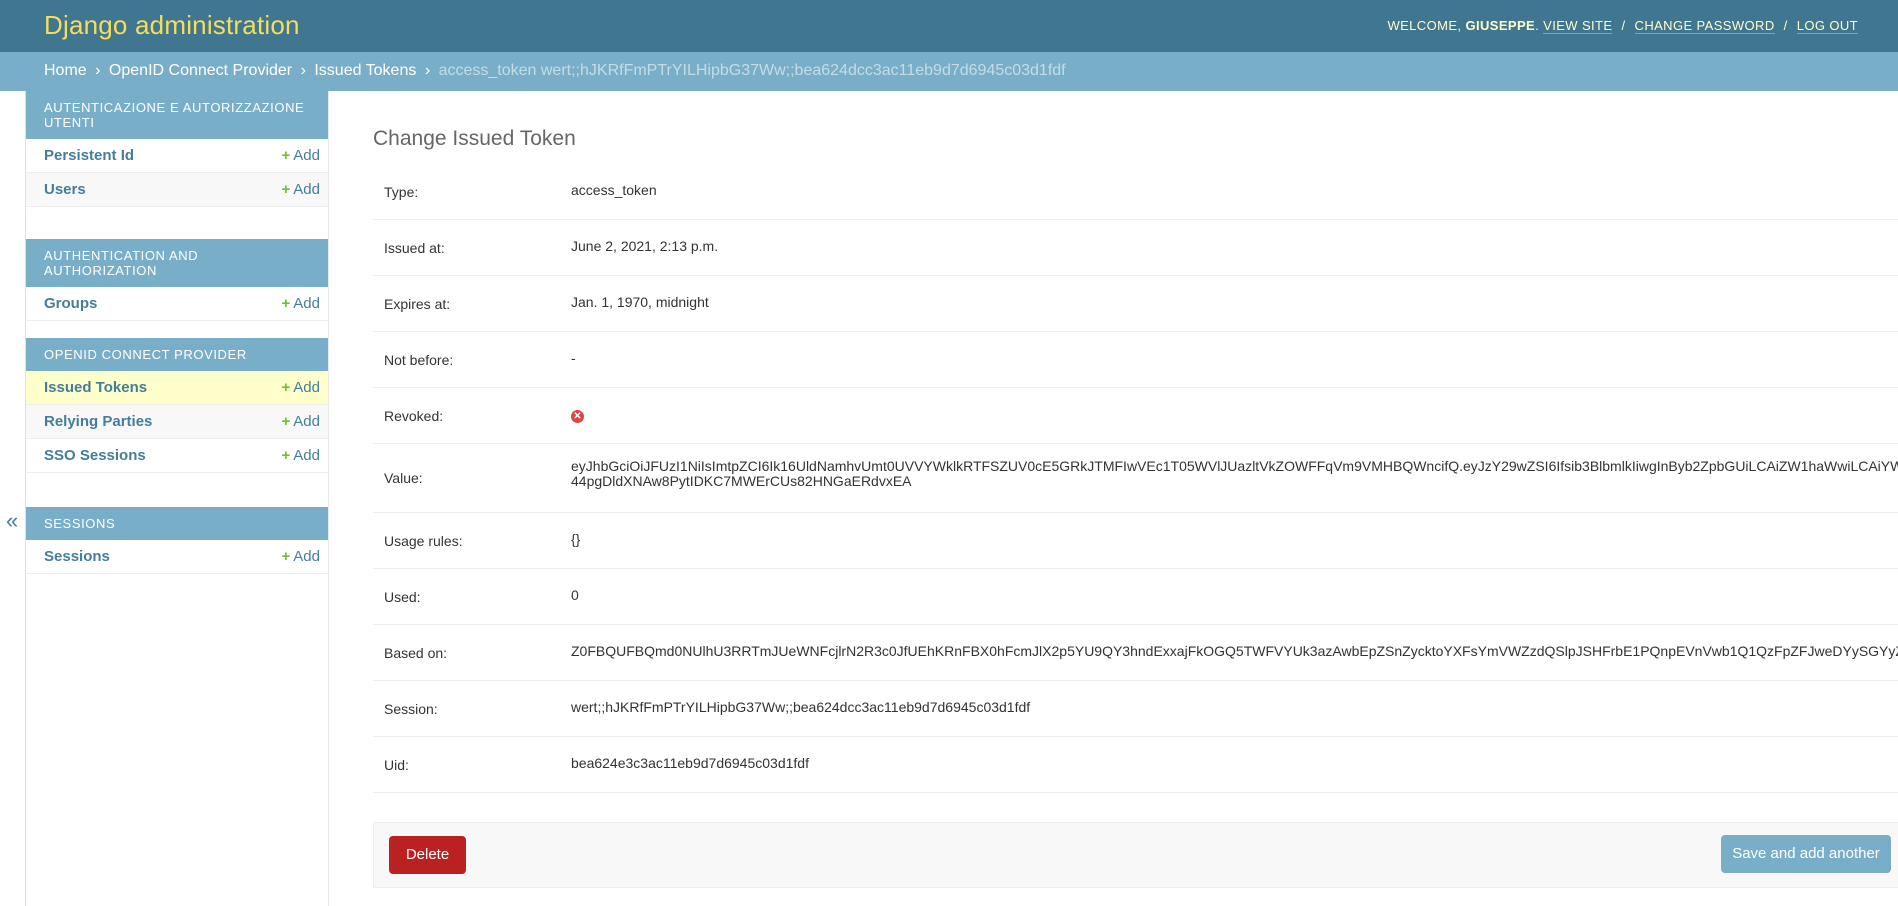 The height and width of the screenshot is (906, 1898). What do you see at coordinates (365, 70) in the screenshot?
I see `breadcrumb-model: Issued Tokens` at bounding box center [365, 70].